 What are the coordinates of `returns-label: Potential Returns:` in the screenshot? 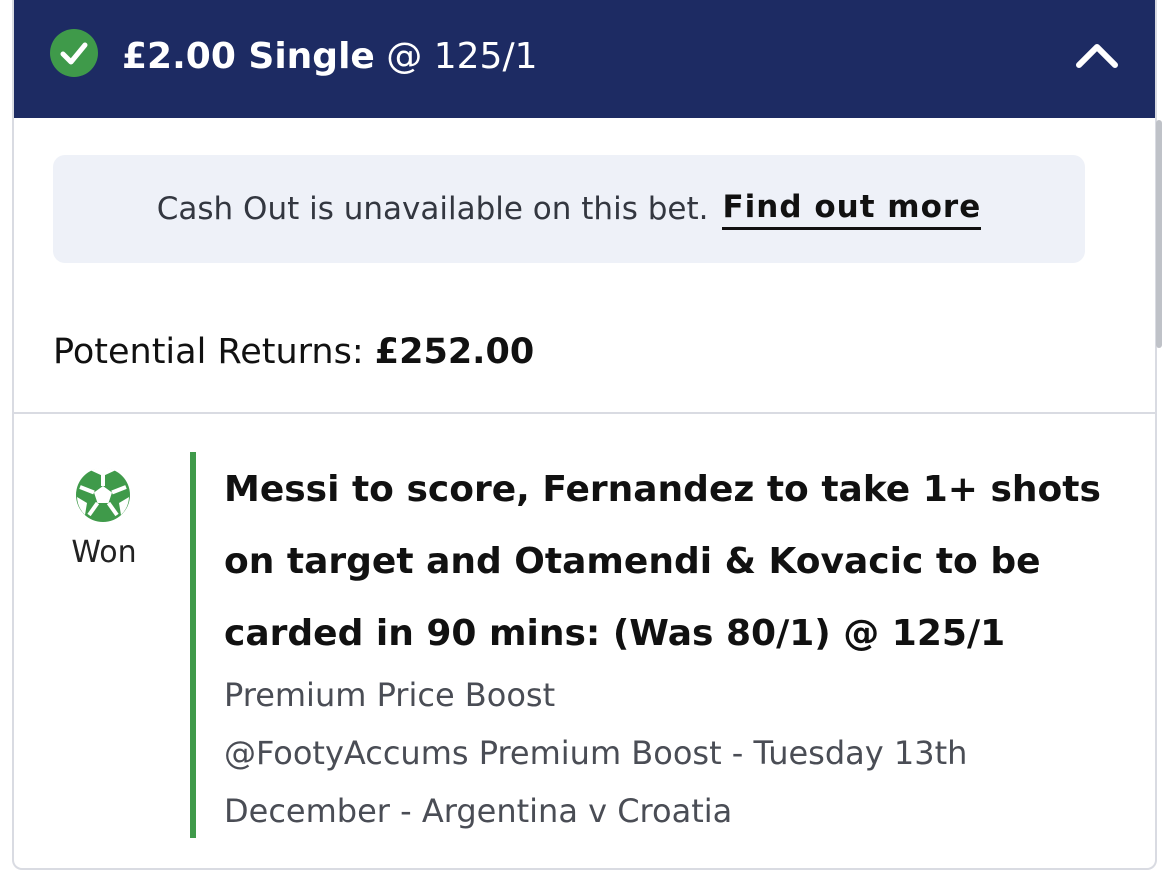 It's located at (208, 352).